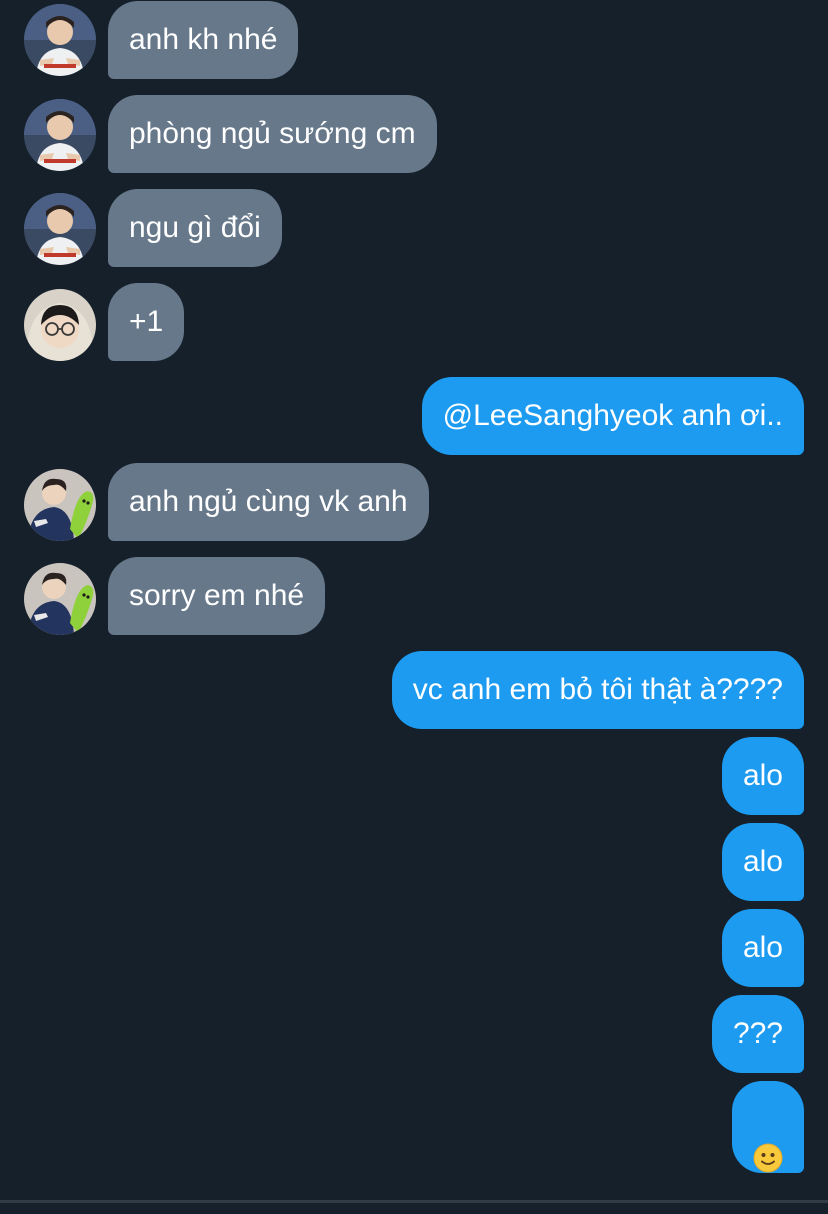 Image resolution: width=828 pixels, height=1214 pixels. I want to click on outgoing-message-bubble: vc anh em bỏ tôi thật à????, so click(597, 690).